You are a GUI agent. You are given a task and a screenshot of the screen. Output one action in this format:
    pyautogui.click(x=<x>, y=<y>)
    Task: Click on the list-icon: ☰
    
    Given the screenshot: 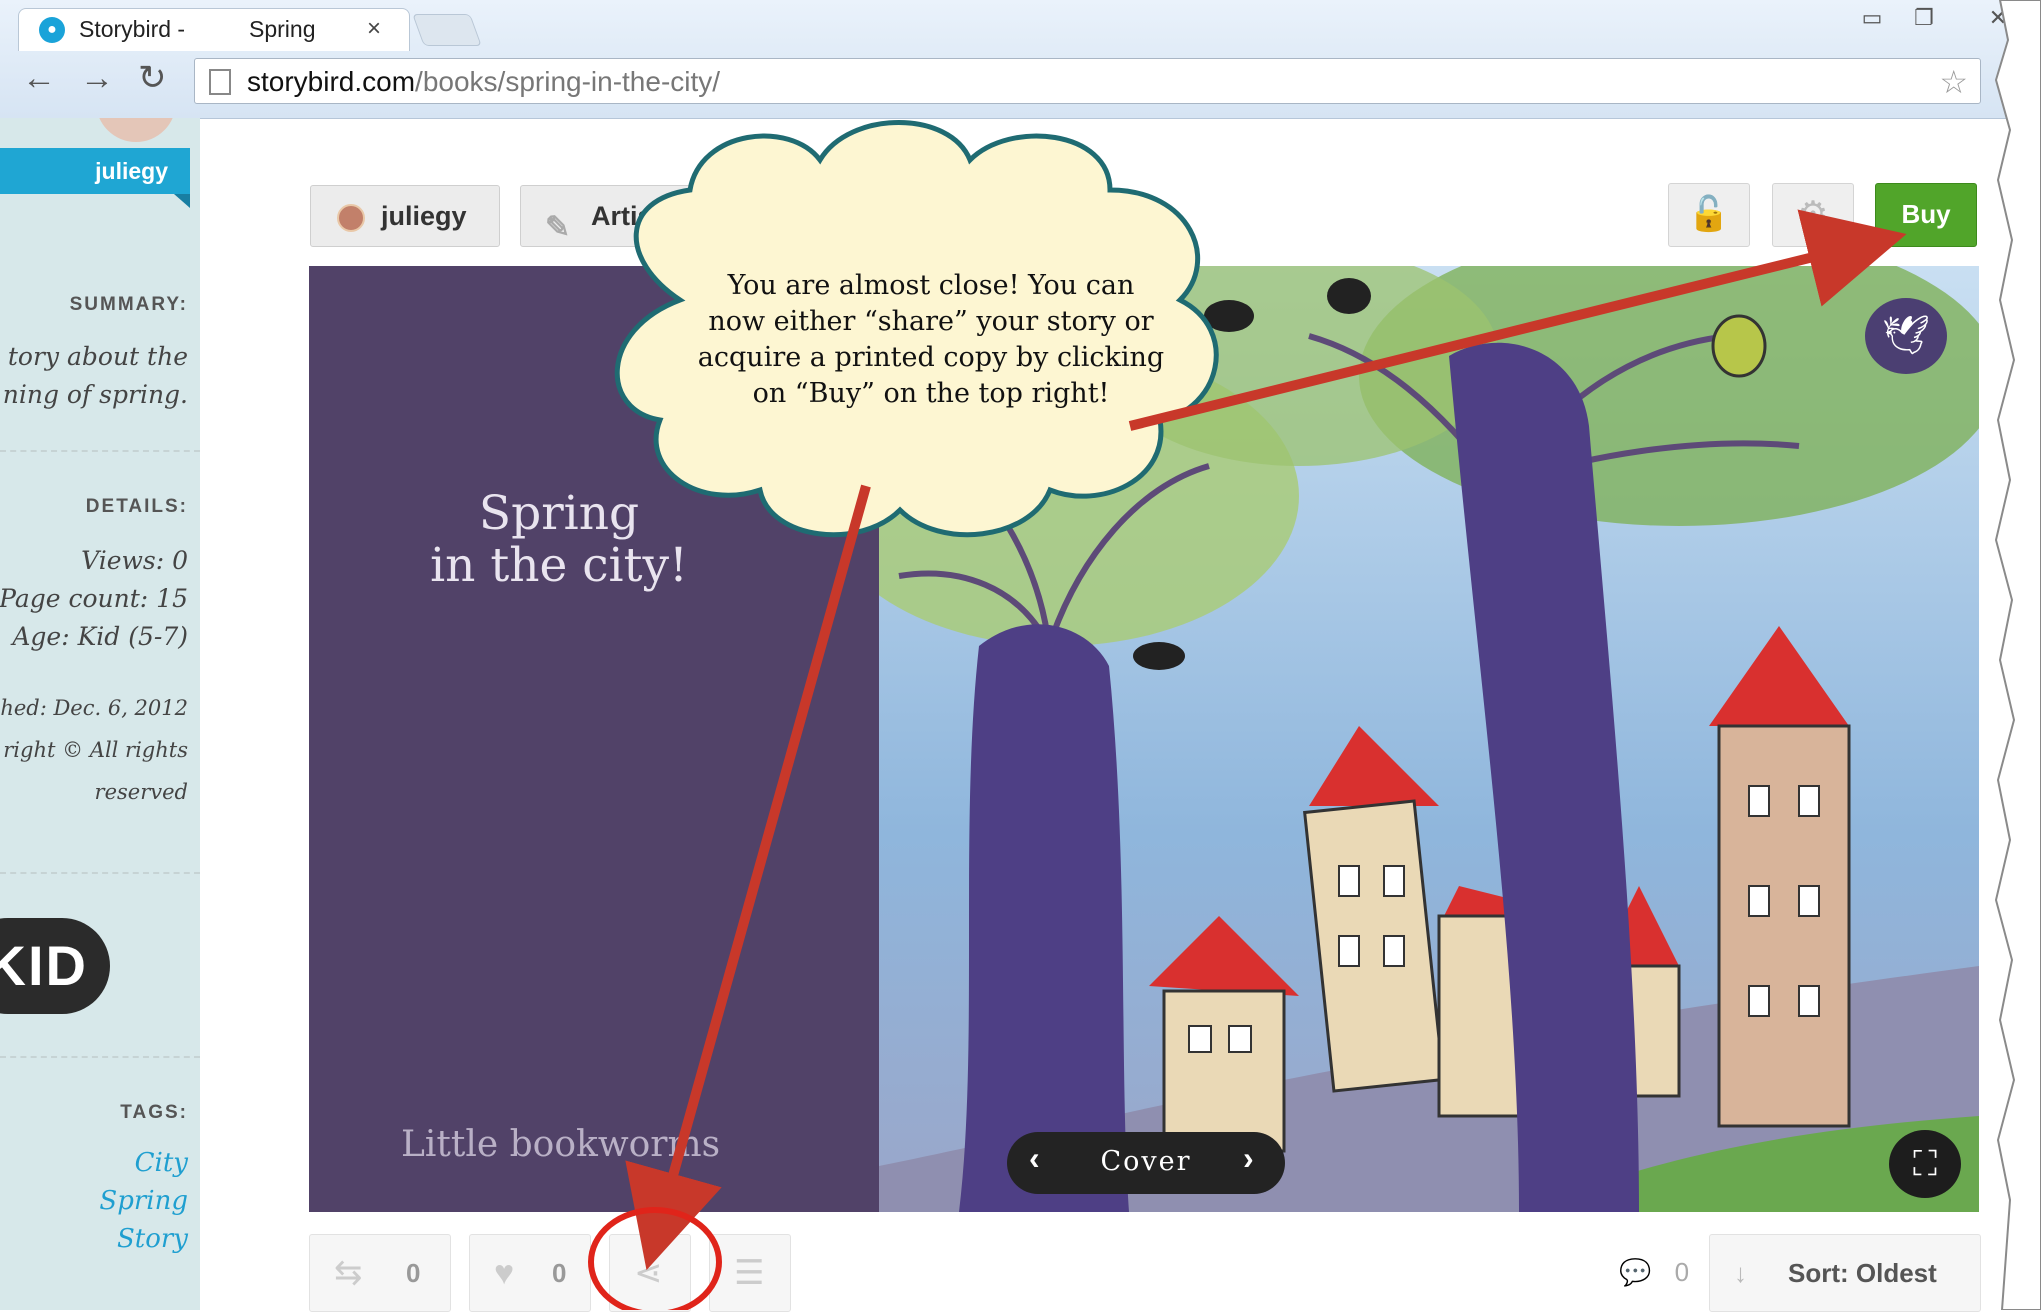 What is the action you would take?
    pyautogui.click(x=749, y=1273)
    